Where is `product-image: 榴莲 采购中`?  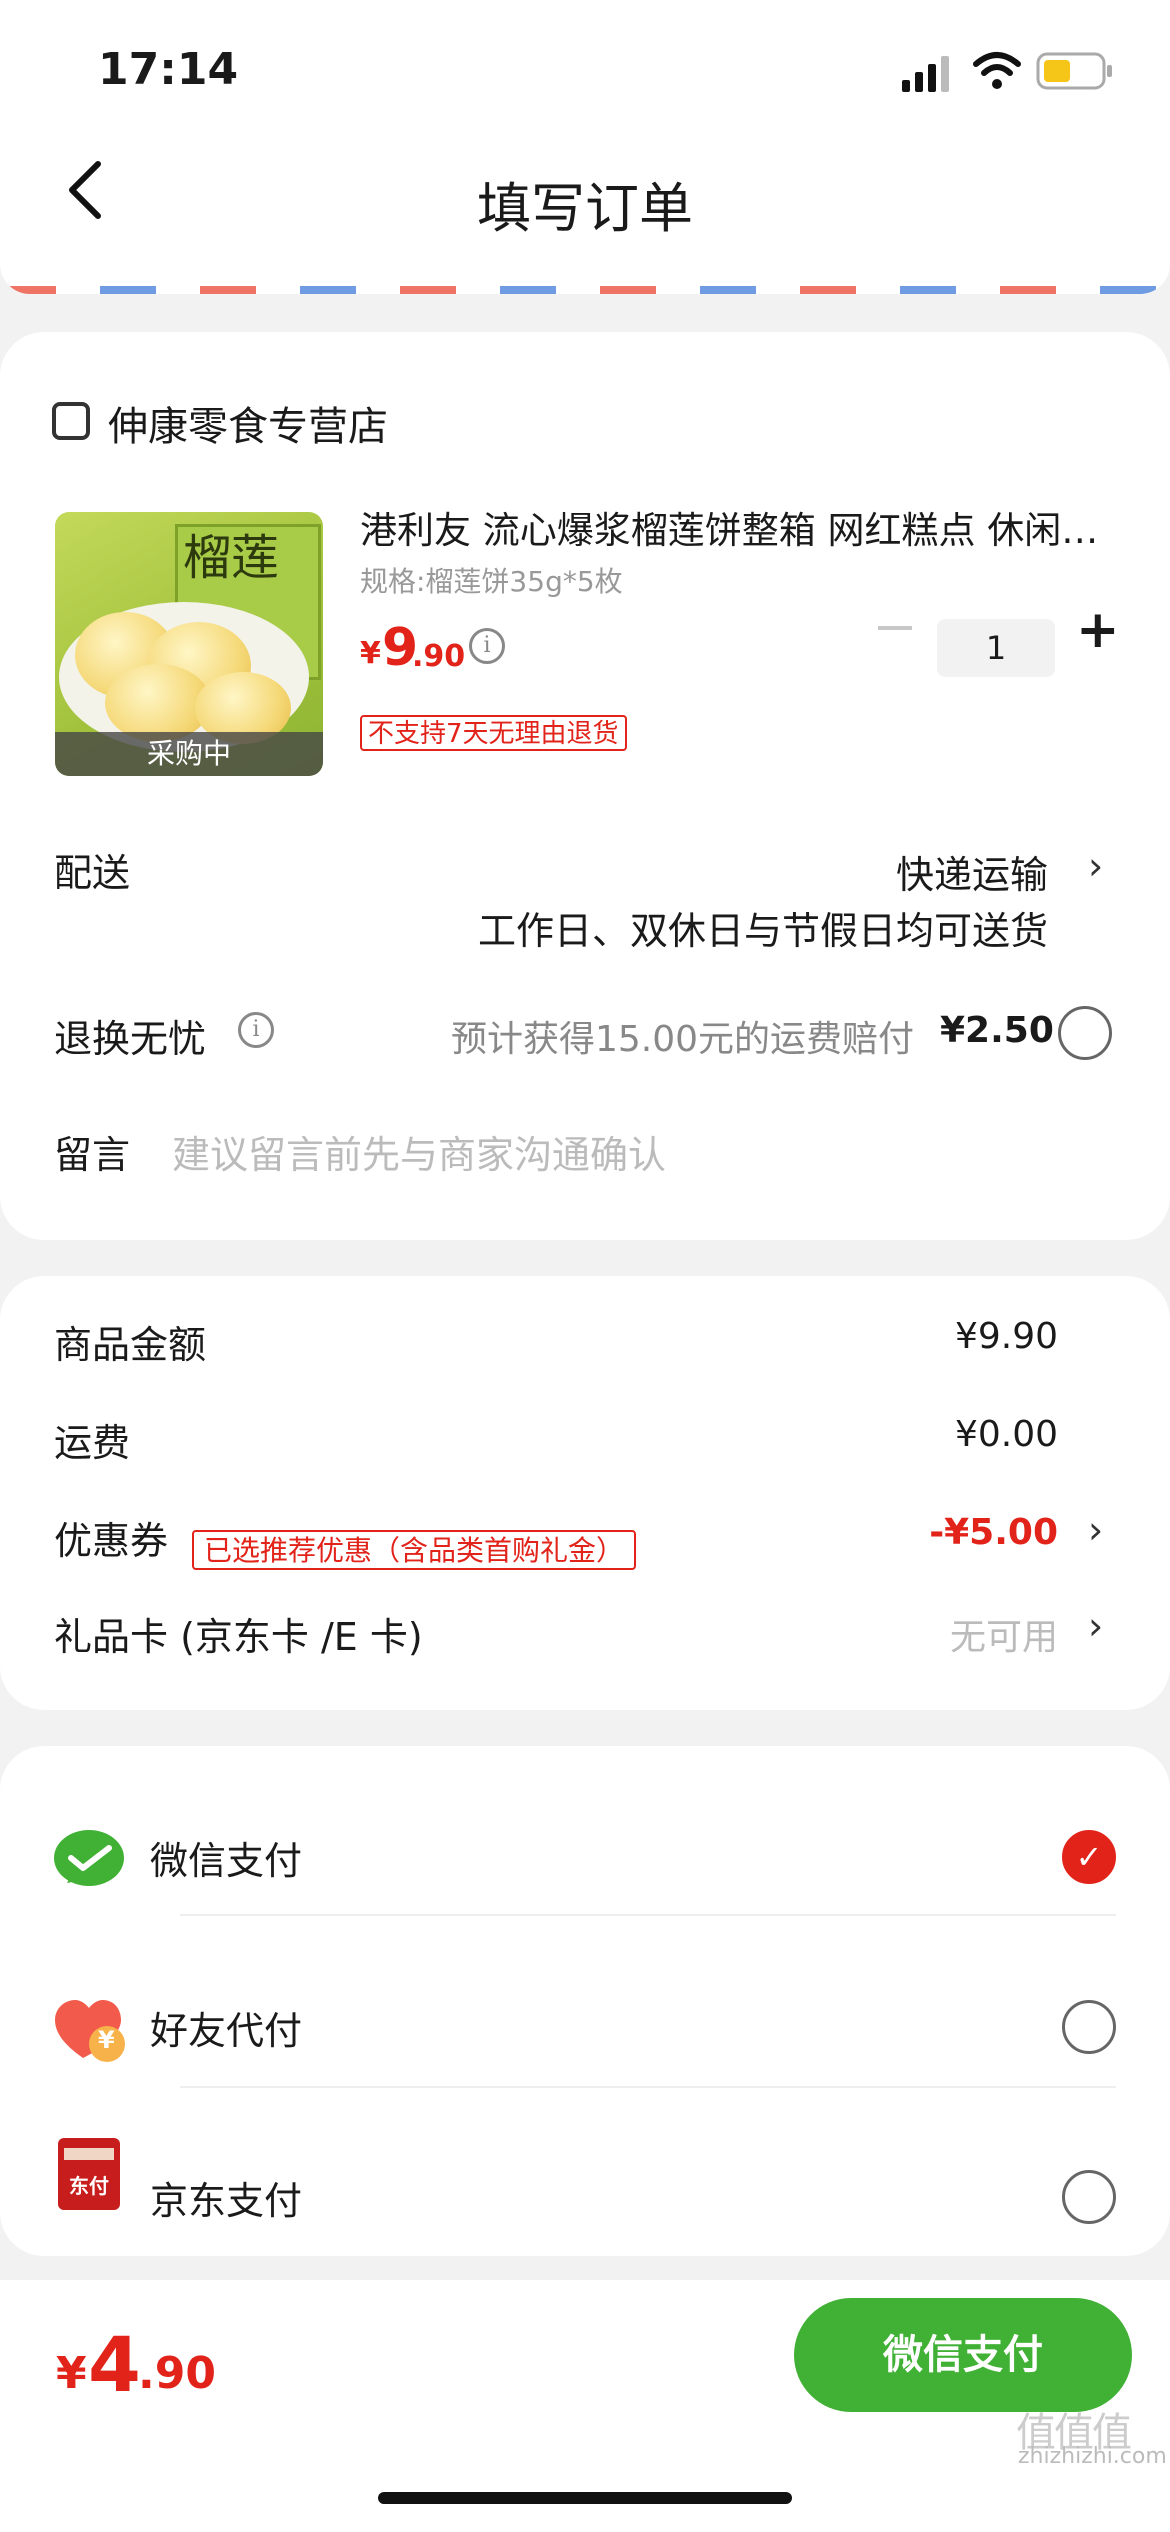 product-image: 榴莲 采购中 is located at coordinates (189, 644).